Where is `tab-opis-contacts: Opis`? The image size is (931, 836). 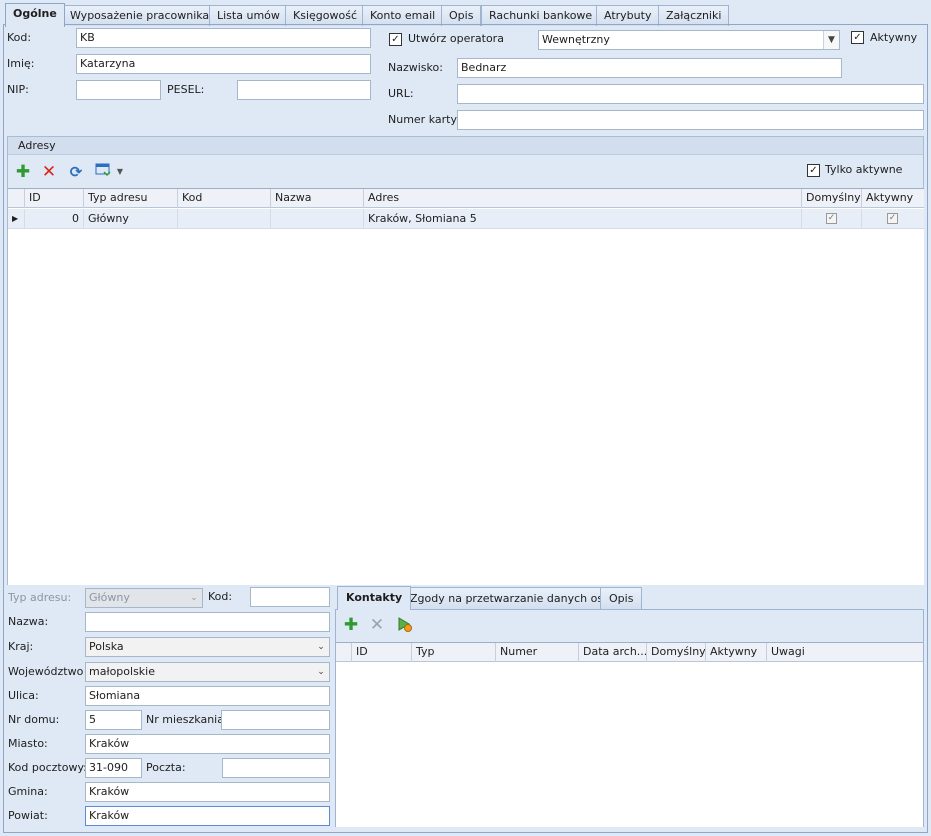
tab-opis-contacts: Opis is located at coordinates (621, 598).